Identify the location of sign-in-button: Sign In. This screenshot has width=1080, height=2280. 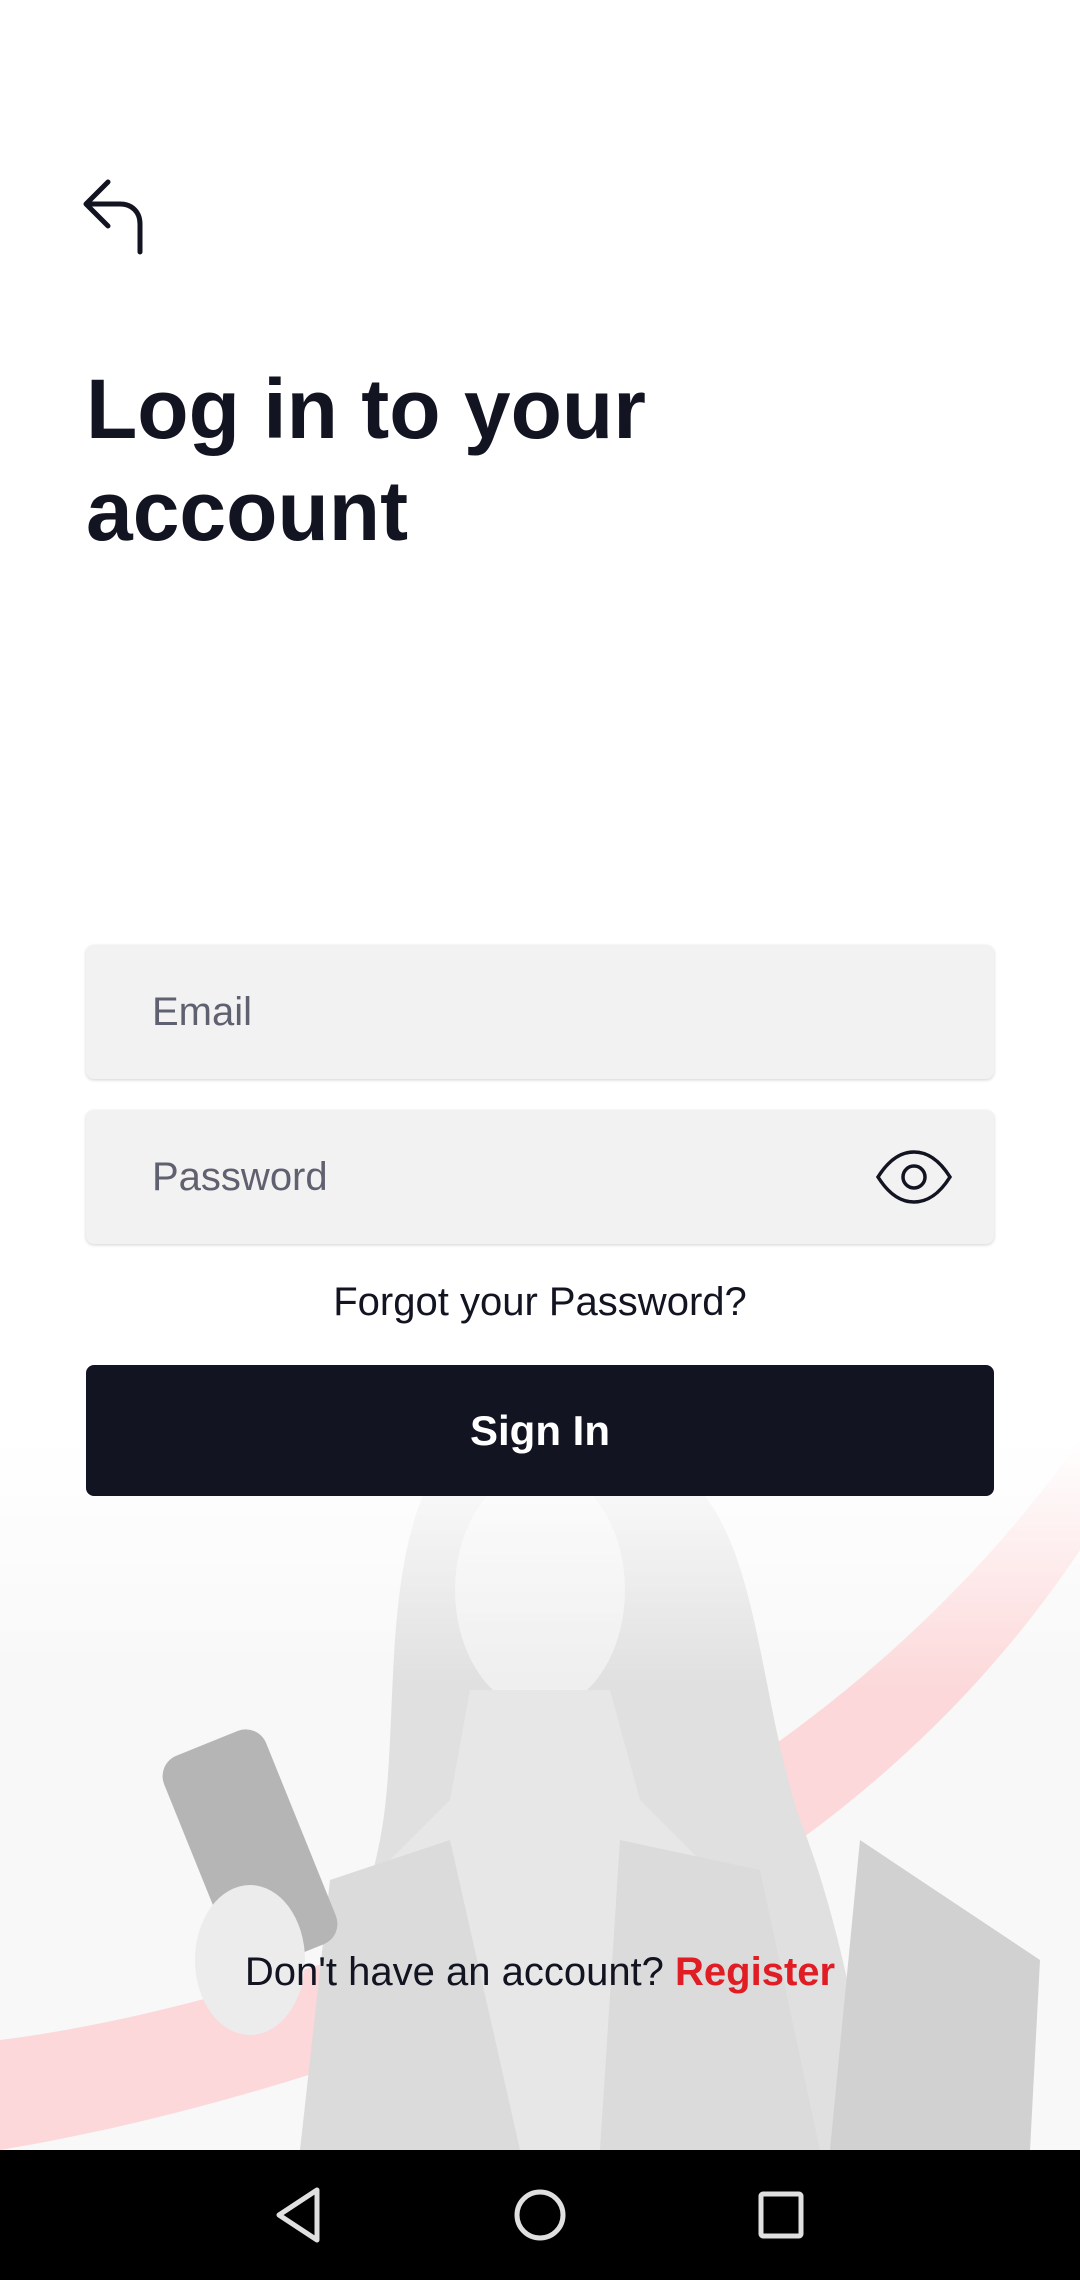
(540, 1430).